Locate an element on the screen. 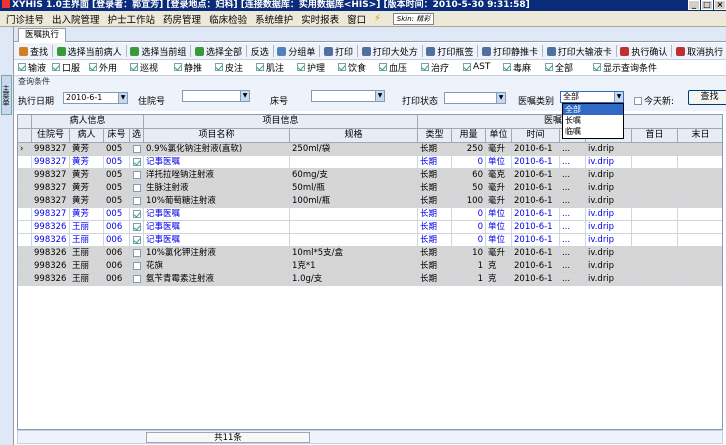 The height and width of the screenshot is (445, 726). column-header: 选 is located at coordinates (137, 136).